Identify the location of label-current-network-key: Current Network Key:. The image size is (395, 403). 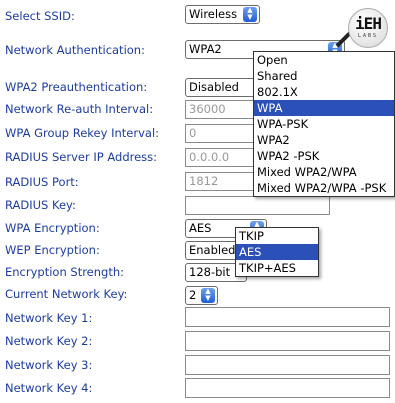
(66, 294).